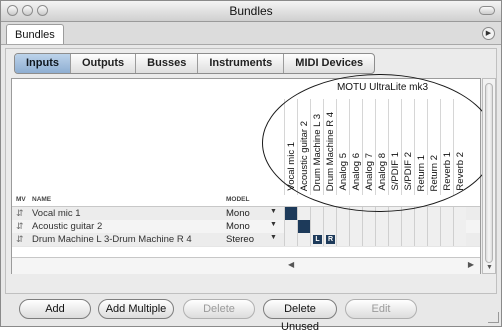  Describe the element at coordinates (381, 309) in the screenshot. I see `edit-button: Edit` at that location.